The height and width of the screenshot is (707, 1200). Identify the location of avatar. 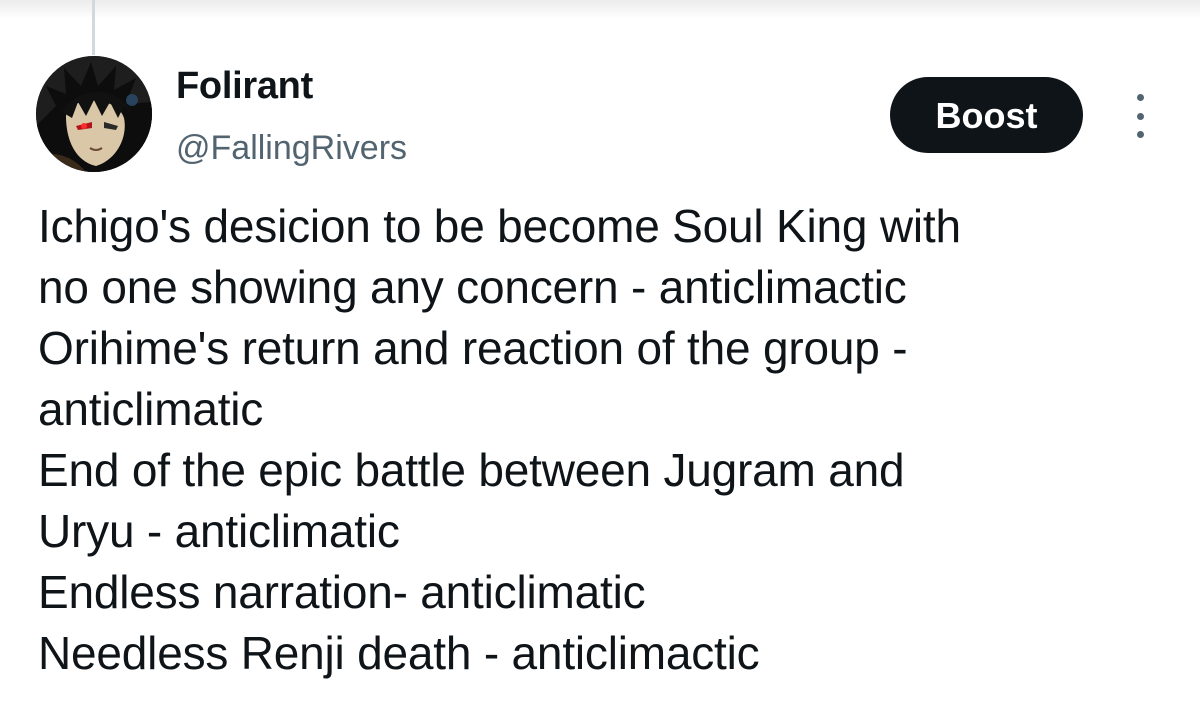
(94, 114).